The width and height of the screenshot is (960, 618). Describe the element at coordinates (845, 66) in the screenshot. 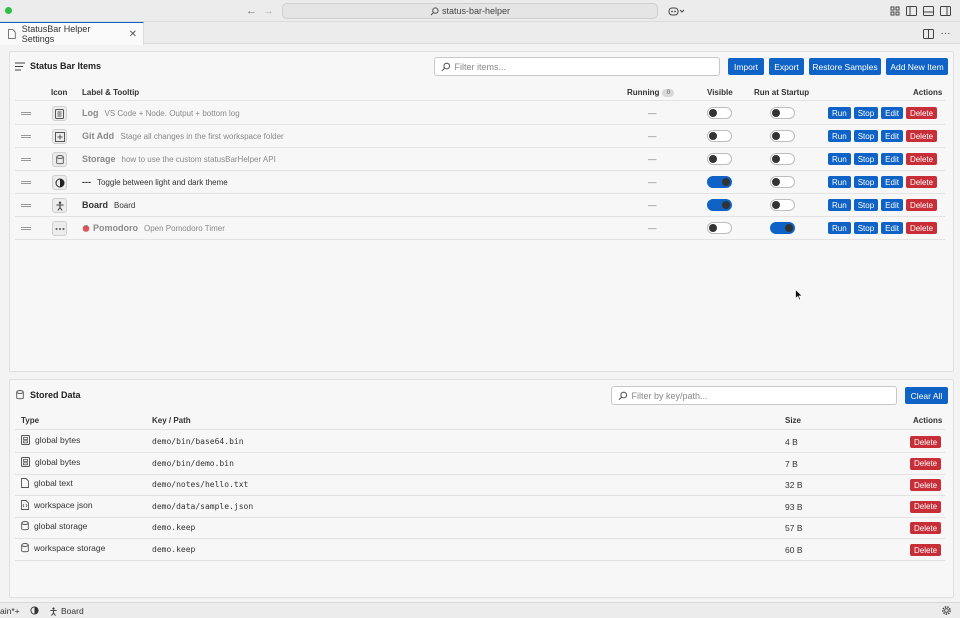

I see `restore-samples-button: Restore Samples` at that location.